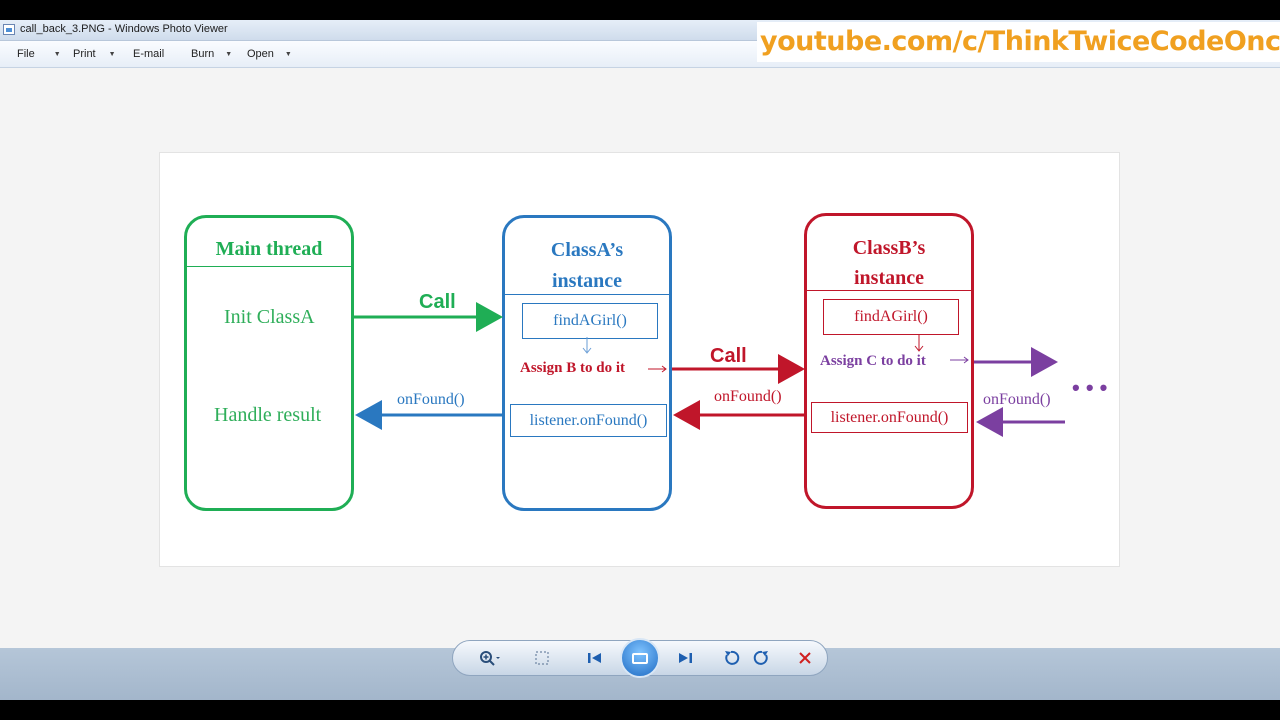 The height and width of the screenshot is (720, 1280). I want to click on menu-burn: Burn ▼, so click(211, 54).